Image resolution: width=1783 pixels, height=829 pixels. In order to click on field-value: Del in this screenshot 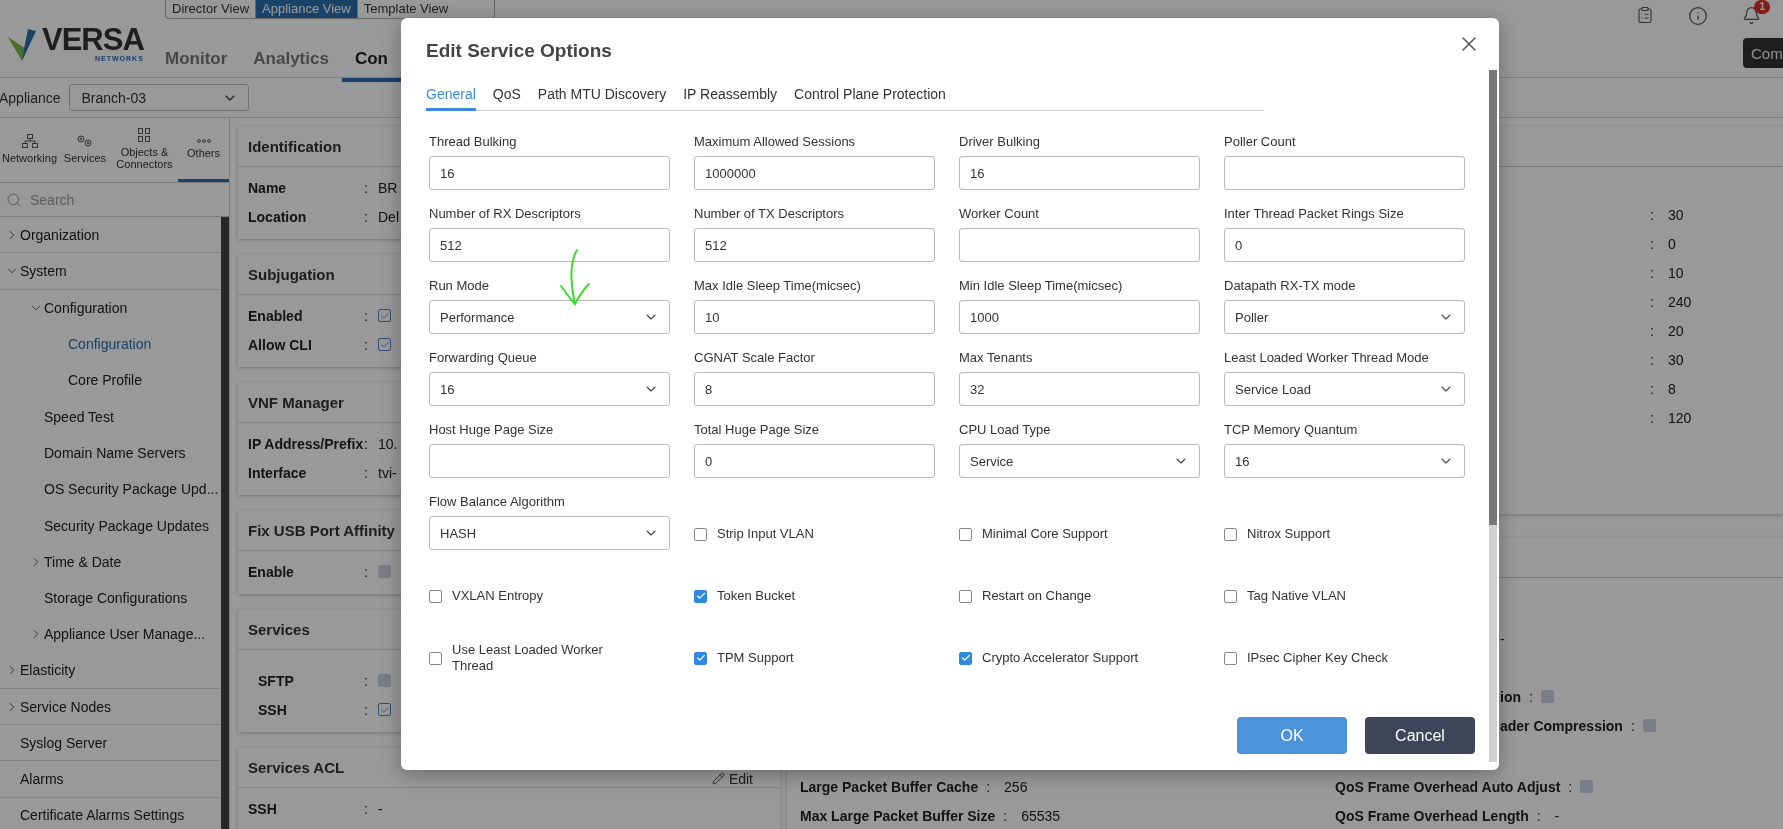, I will do `click(388, 216)`.